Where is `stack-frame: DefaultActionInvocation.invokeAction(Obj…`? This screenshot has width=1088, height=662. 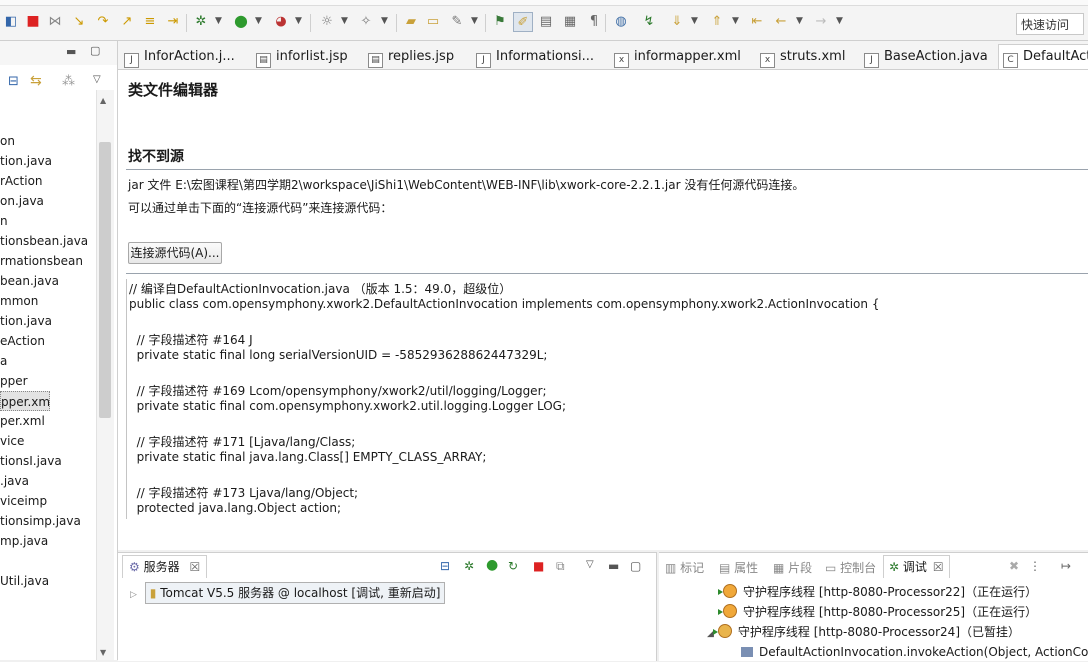 stack-frame: DefaultActionInvocation.invokeAction(Obj… is located at coordinates (914, 652).